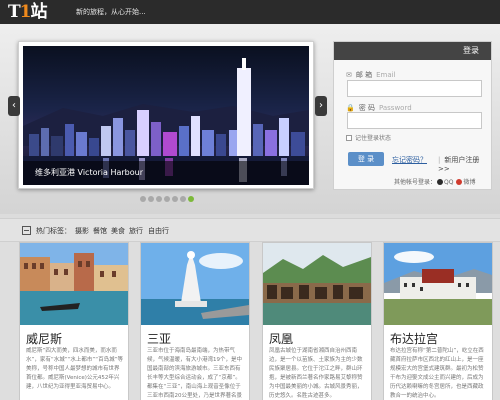  I want to click on card-title: 三亚, so click(159, 338).